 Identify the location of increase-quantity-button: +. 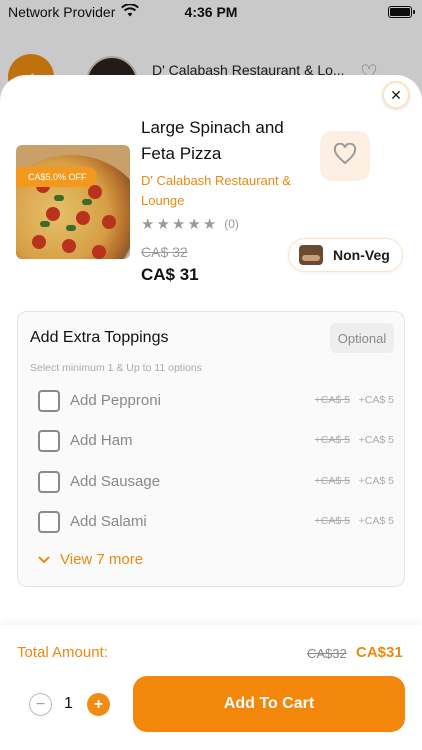
(98, 704).